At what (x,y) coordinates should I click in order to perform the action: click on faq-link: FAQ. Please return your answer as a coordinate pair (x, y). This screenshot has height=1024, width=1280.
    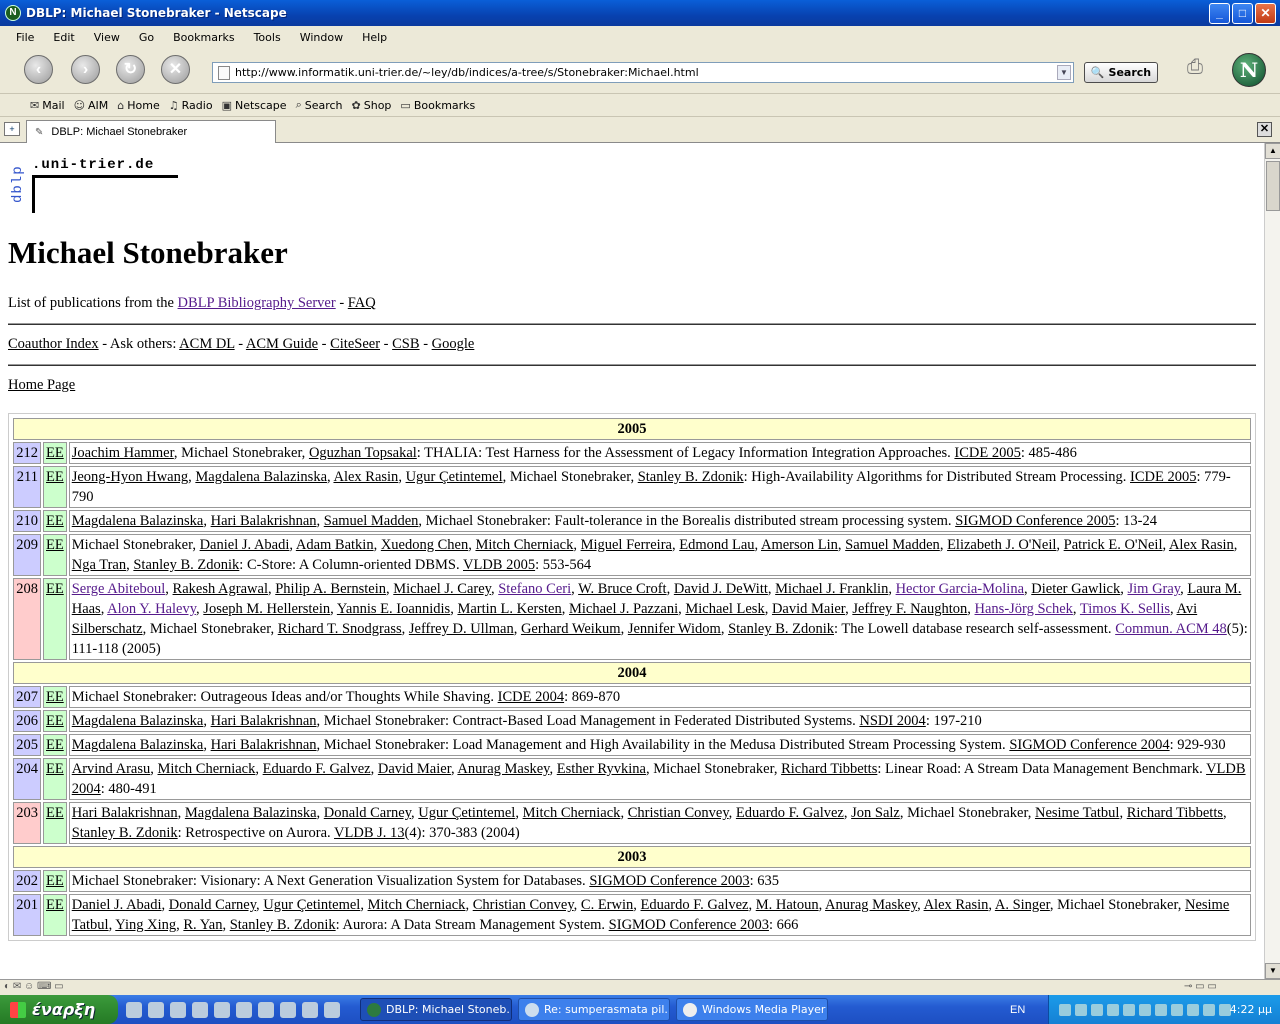
    Looking at the image, I should click on (362, 303).